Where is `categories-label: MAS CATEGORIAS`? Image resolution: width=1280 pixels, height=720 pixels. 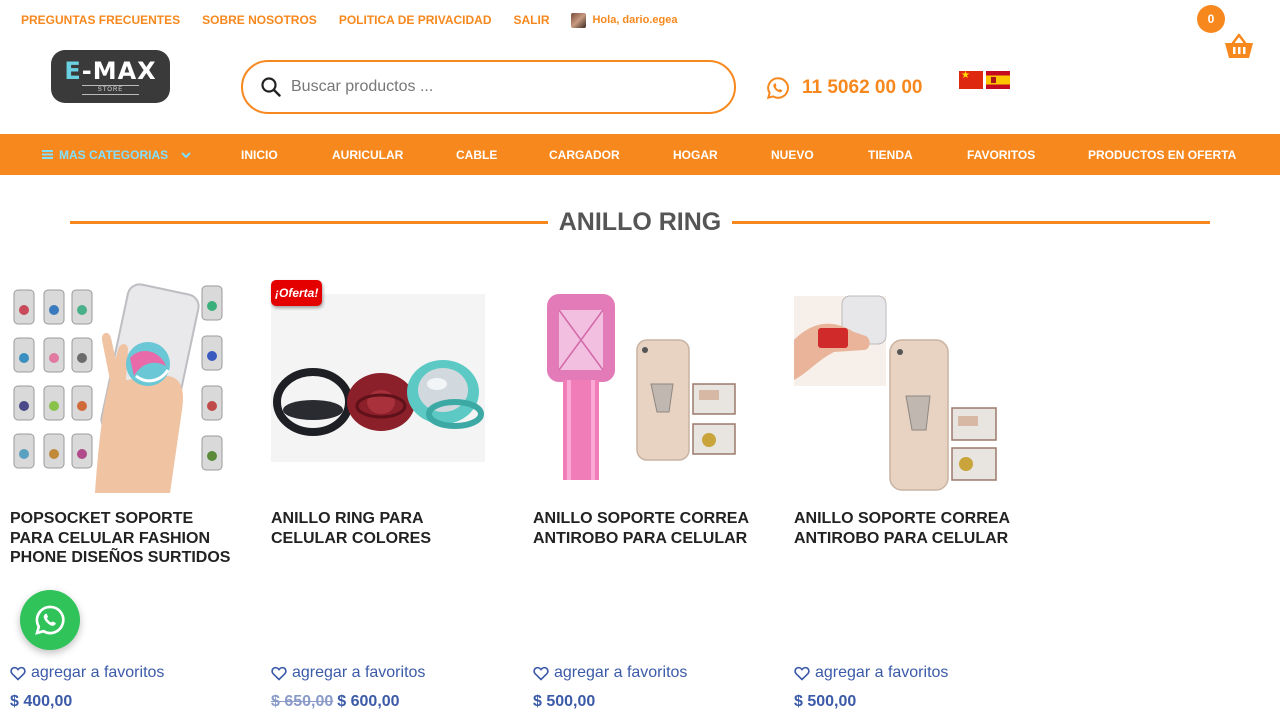
categories-label: MAS CATEGORIAS is located at coordinates (114, 154).